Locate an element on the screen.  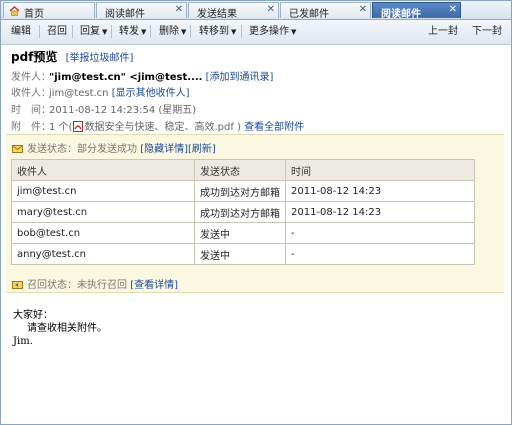
view-all-attachments-link: 查看全部附件 is located at coordinates (274, 127).